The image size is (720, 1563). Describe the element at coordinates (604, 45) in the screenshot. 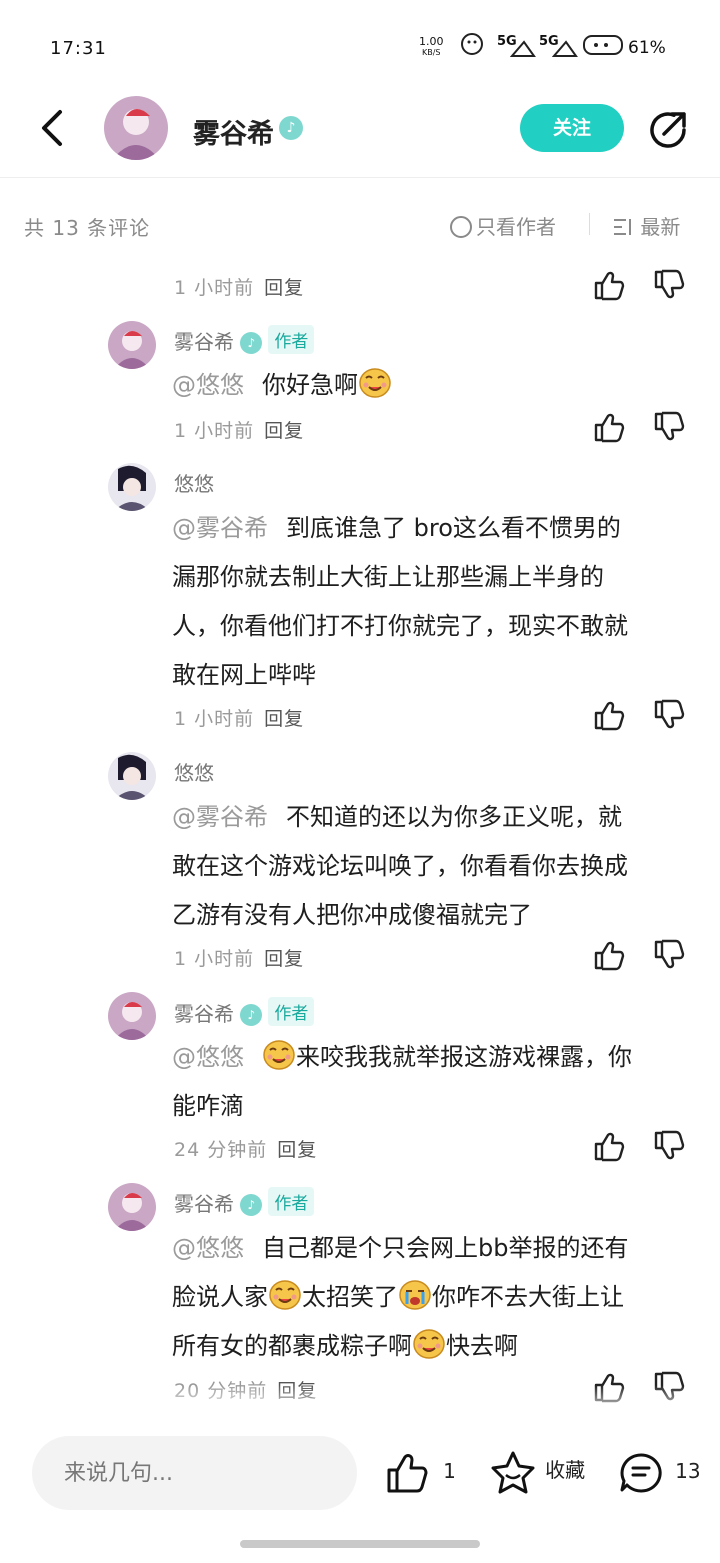

I see `battery-icon` at that location.